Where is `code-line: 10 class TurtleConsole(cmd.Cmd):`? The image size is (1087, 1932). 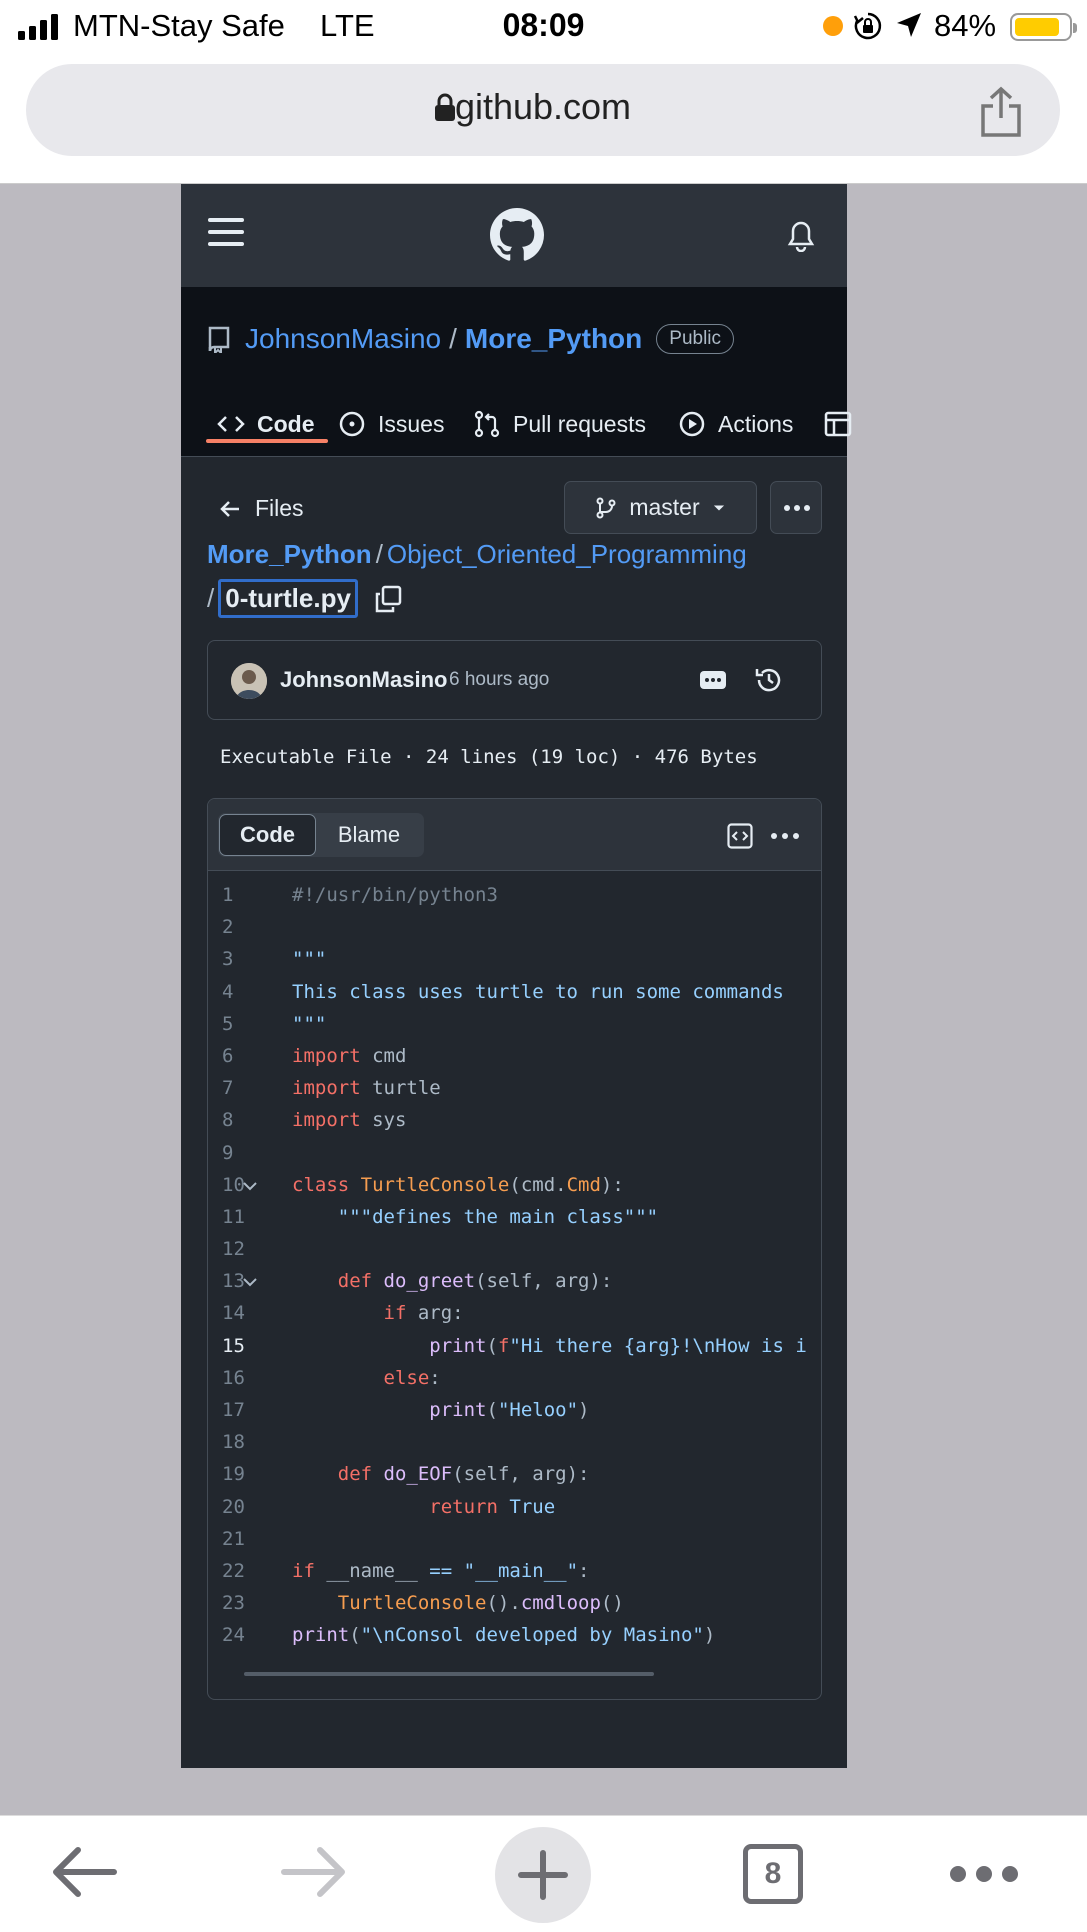 code-line: 10 class TurtleConsole(cmd.Cmd): is located at coordinates (514, 1185).